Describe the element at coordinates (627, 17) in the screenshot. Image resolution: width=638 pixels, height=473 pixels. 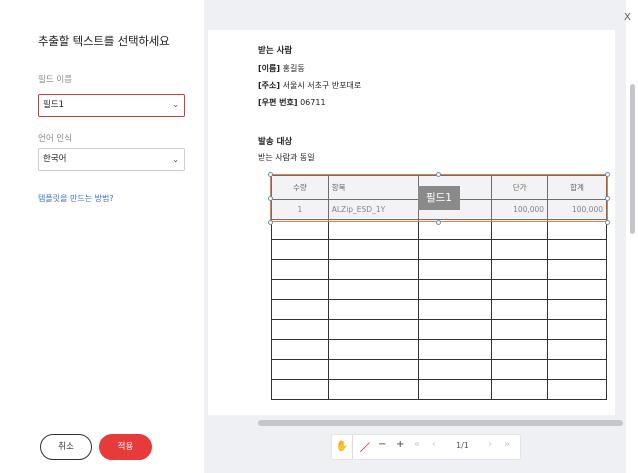
I see `close-icon: X` at that location.